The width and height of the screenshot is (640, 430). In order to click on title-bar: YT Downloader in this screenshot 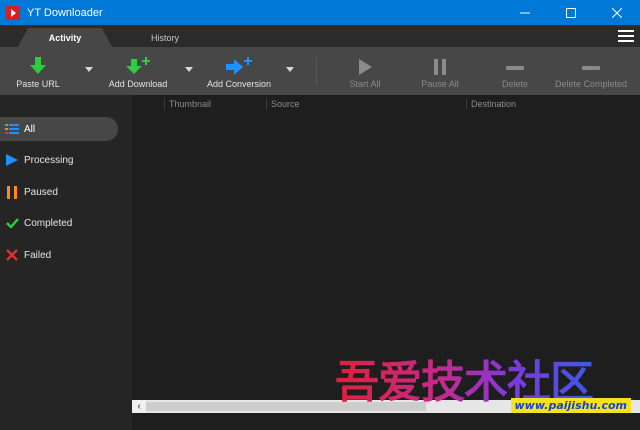, I will do `click(320, 12)`.